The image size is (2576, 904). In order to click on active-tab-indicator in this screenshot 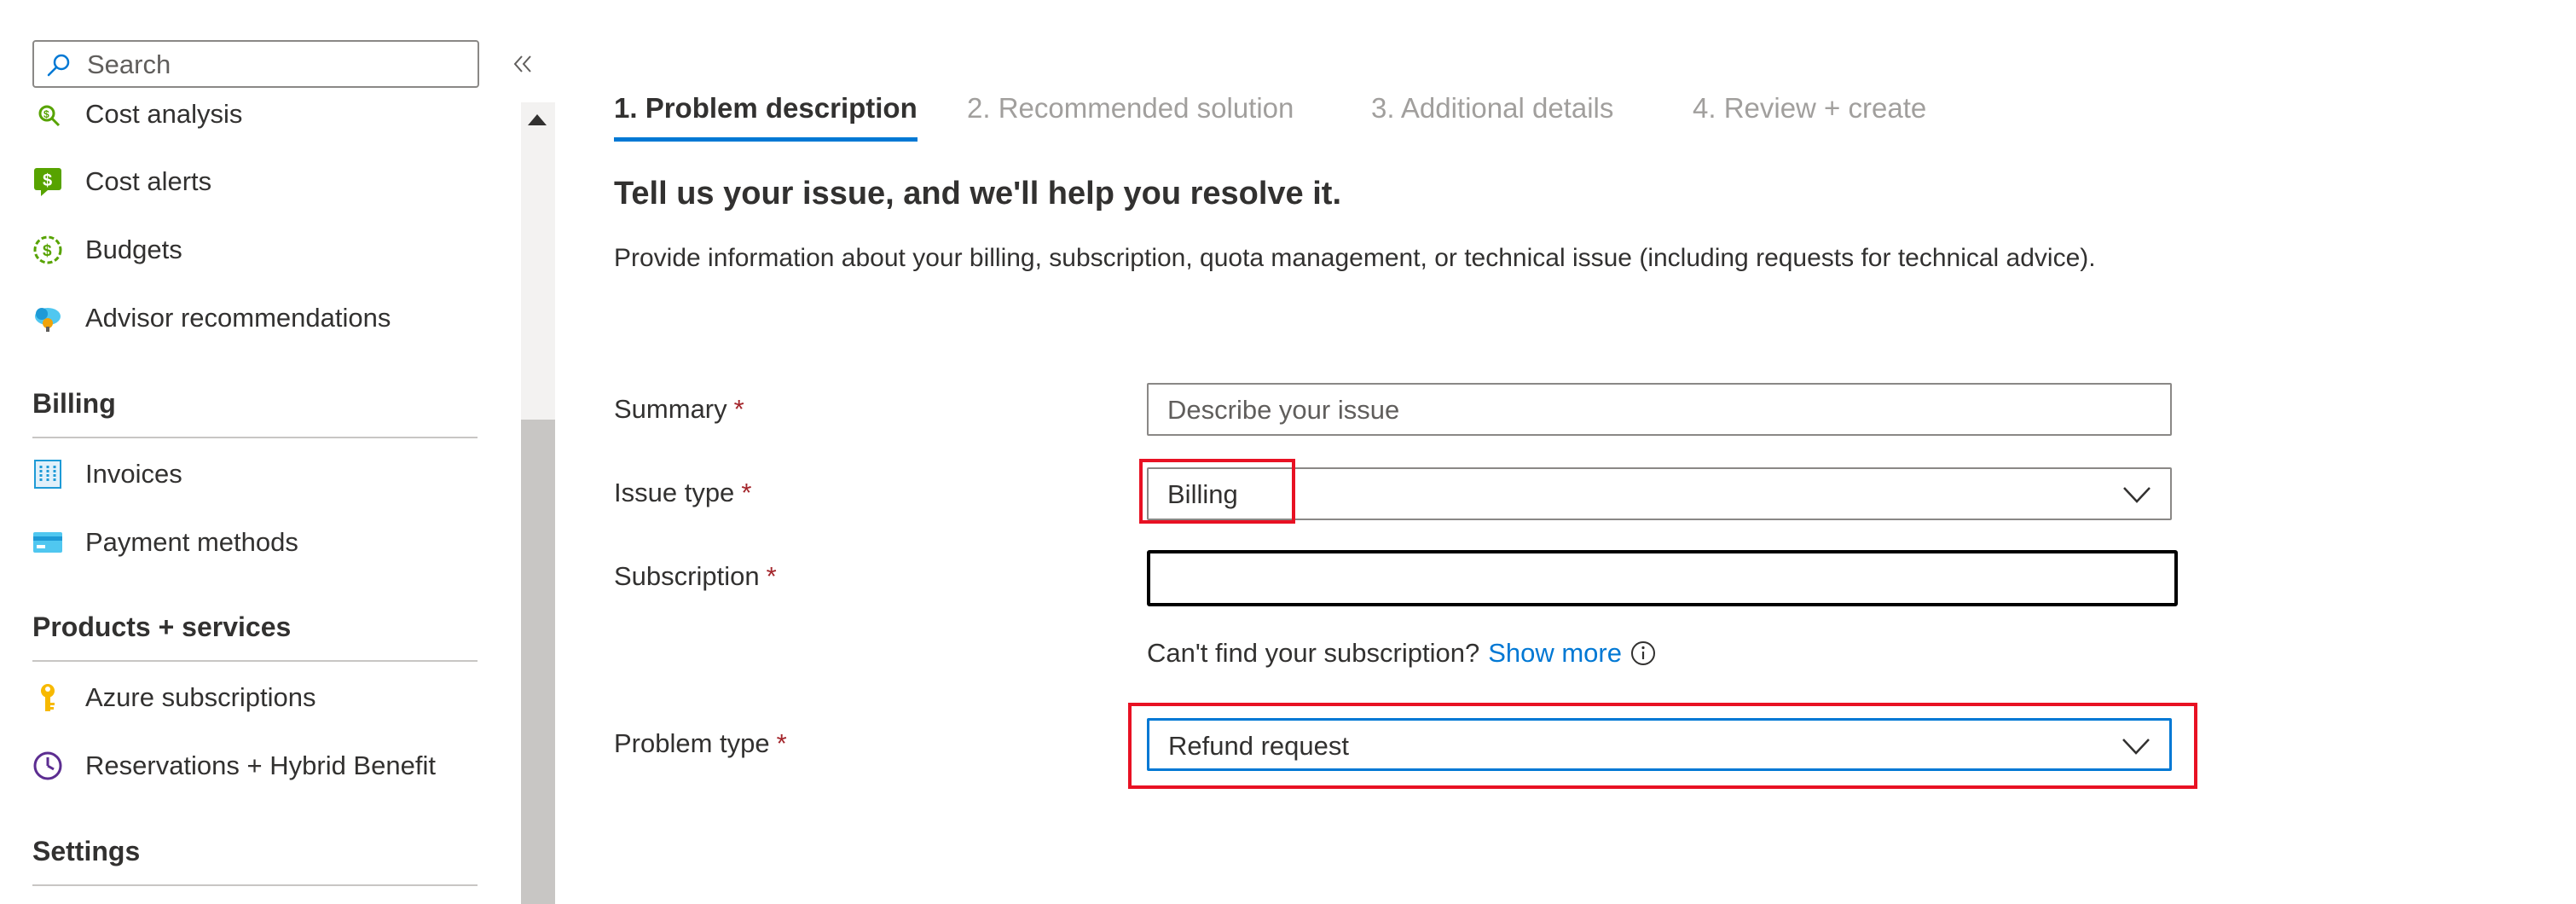, I will do `click(766, 139)`.